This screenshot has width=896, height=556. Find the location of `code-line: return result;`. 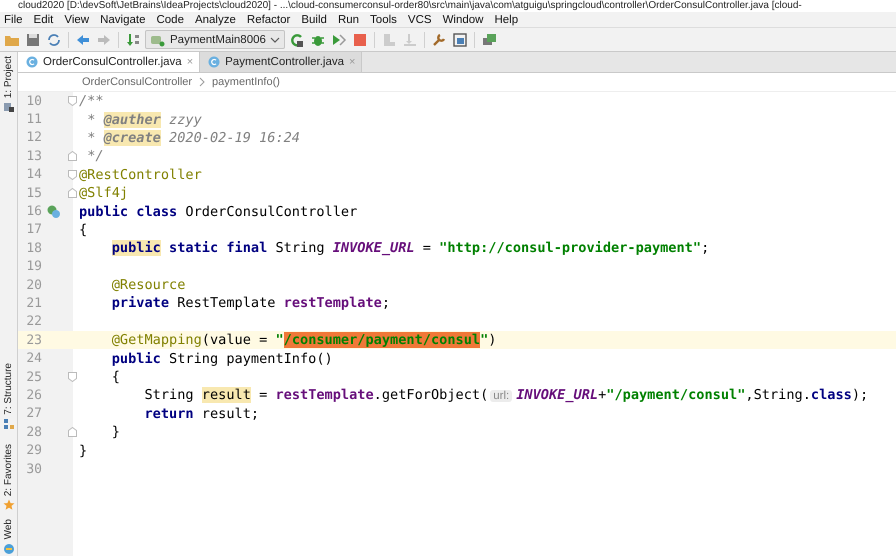

code-line: return result; is located at coordinates (201, 414).